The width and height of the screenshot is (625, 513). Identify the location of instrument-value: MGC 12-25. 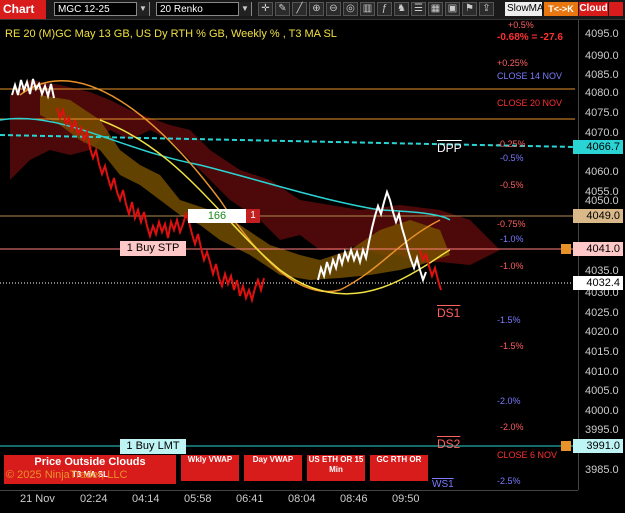
(84, 9).